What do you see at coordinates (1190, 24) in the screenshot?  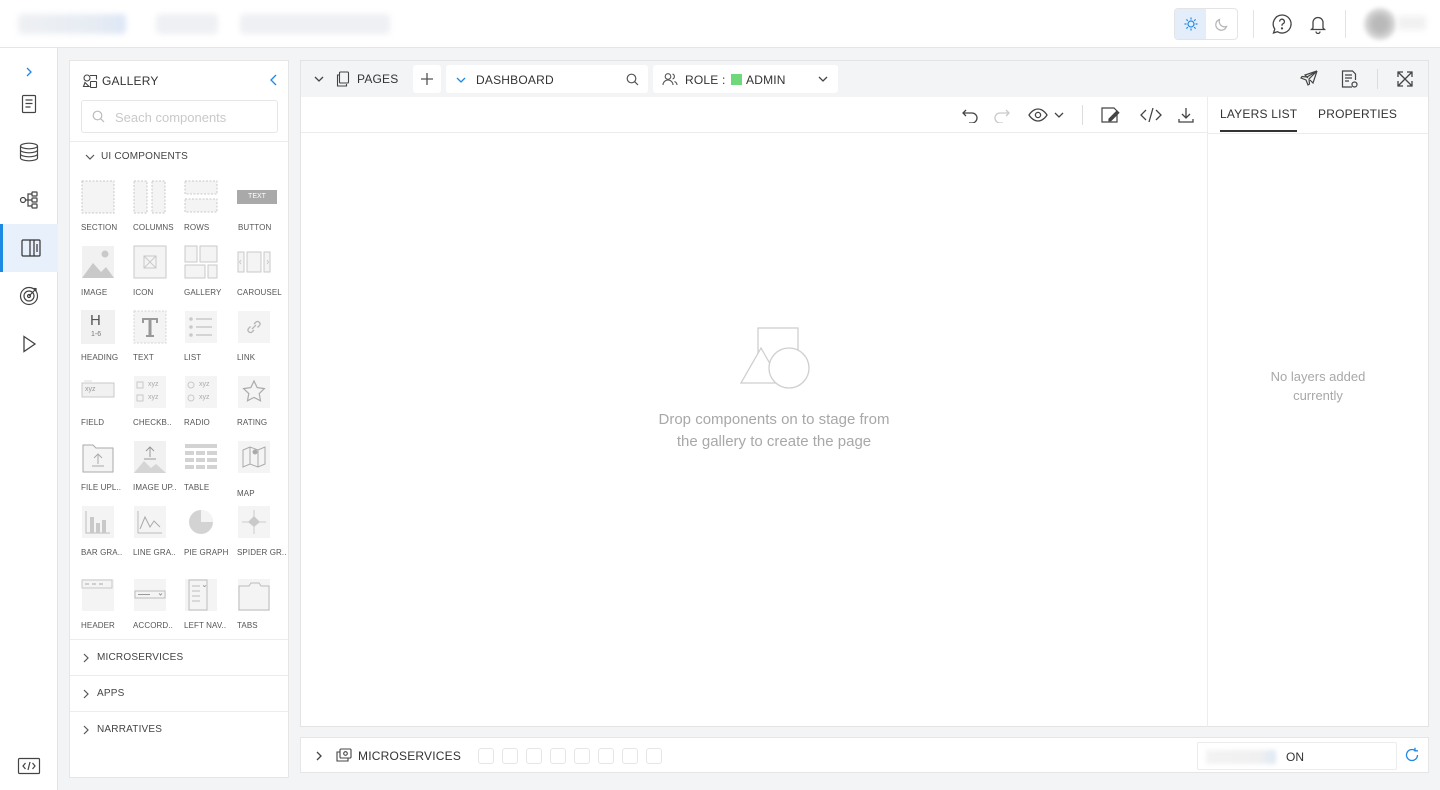 I see `sun-icon` at bounding box center [1190, 24].